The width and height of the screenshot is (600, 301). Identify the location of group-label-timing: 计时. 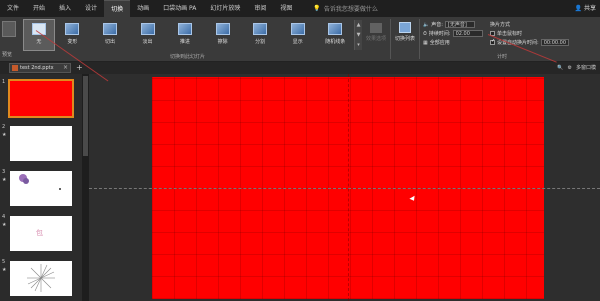
(502, 57).